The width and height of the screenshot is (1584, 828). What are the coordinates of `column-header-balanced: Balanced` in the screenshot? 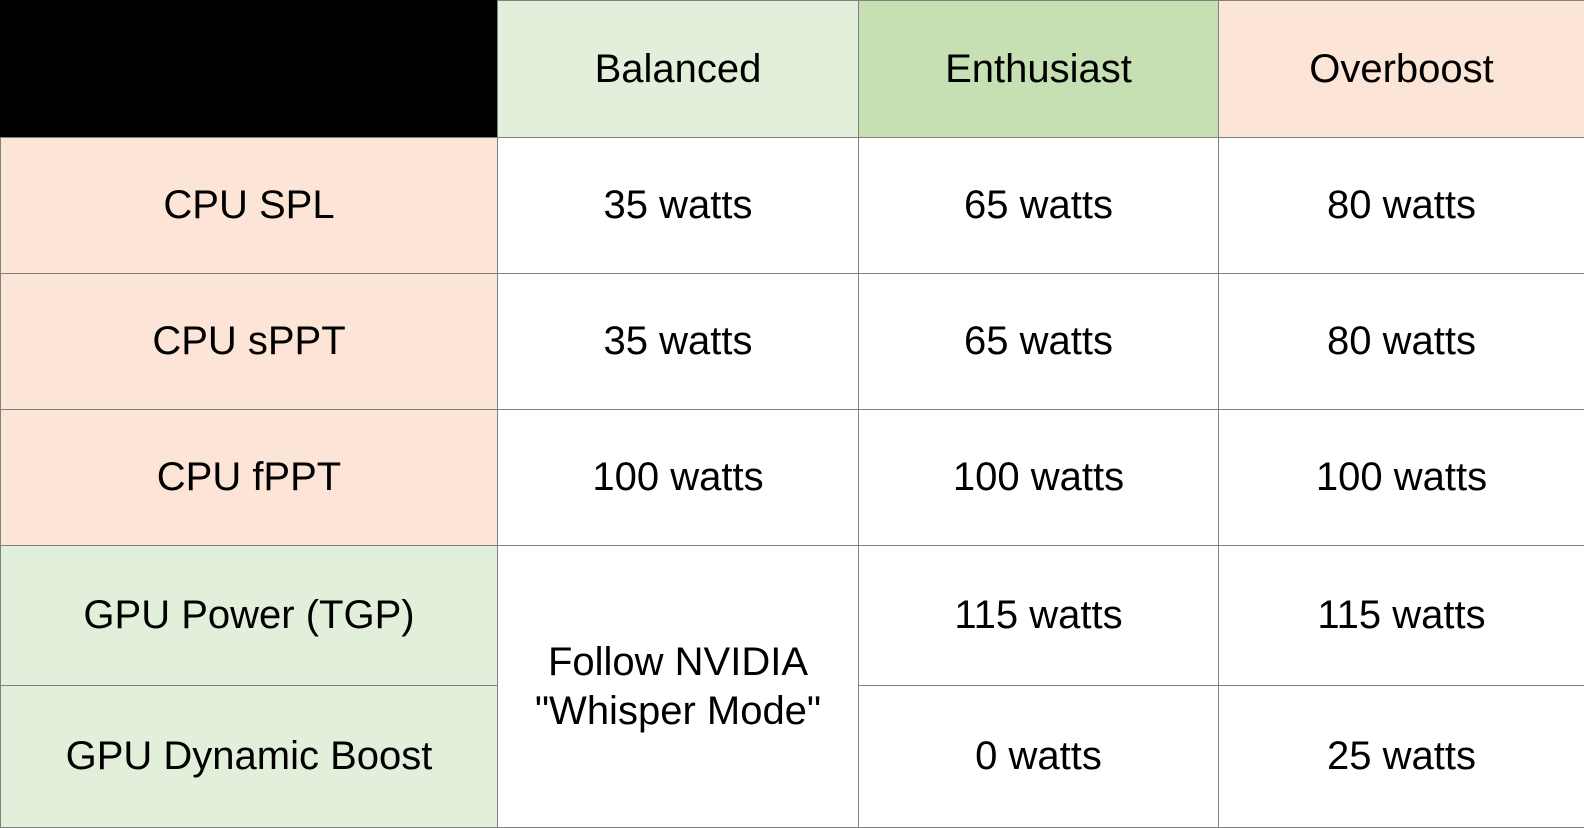 It's located at (678, 69).